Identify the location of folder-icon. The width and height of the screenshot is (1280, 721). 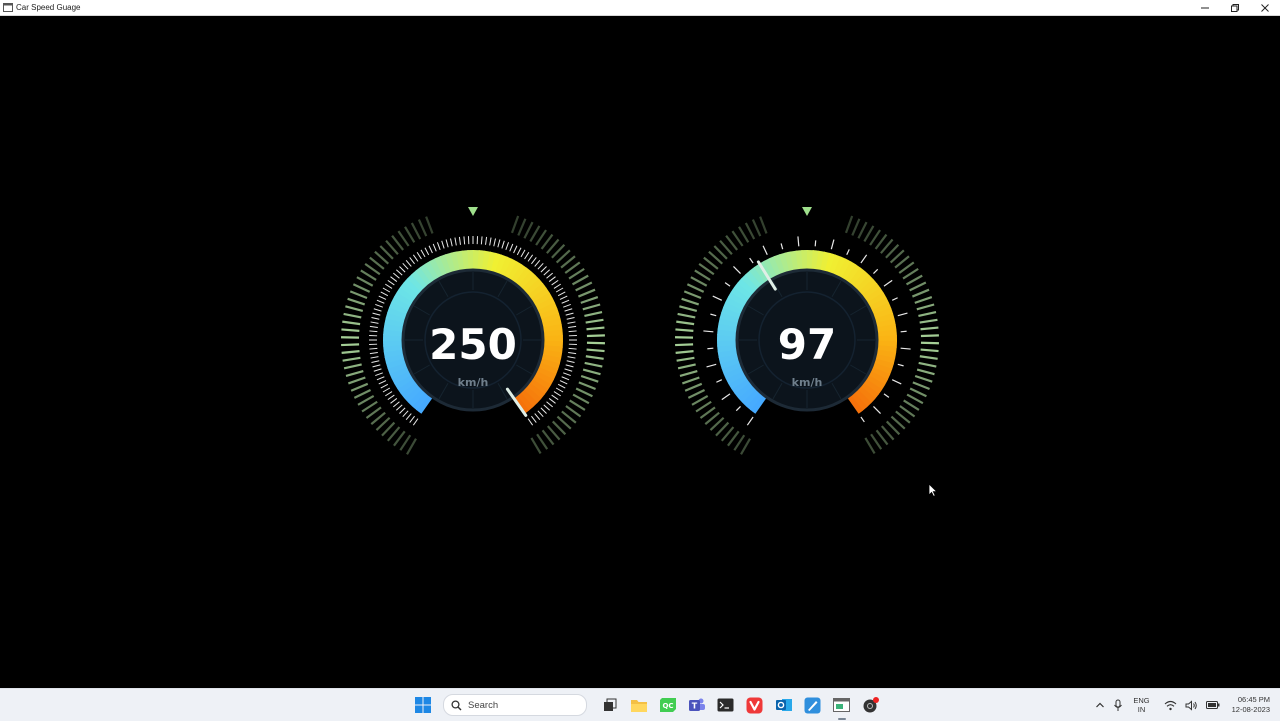
(639, 705).